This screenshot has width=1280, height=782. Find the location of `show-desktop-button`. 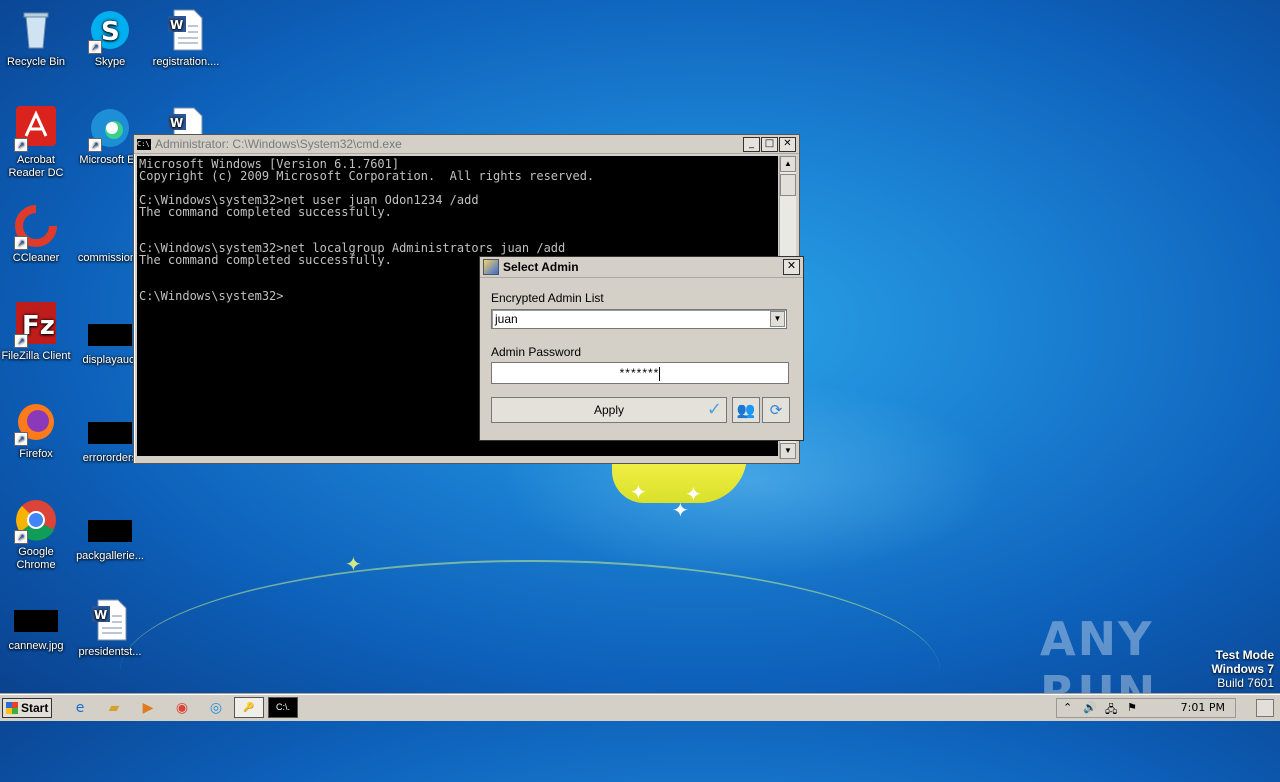

show-desktop-button is located at coordinates (1265, 708).